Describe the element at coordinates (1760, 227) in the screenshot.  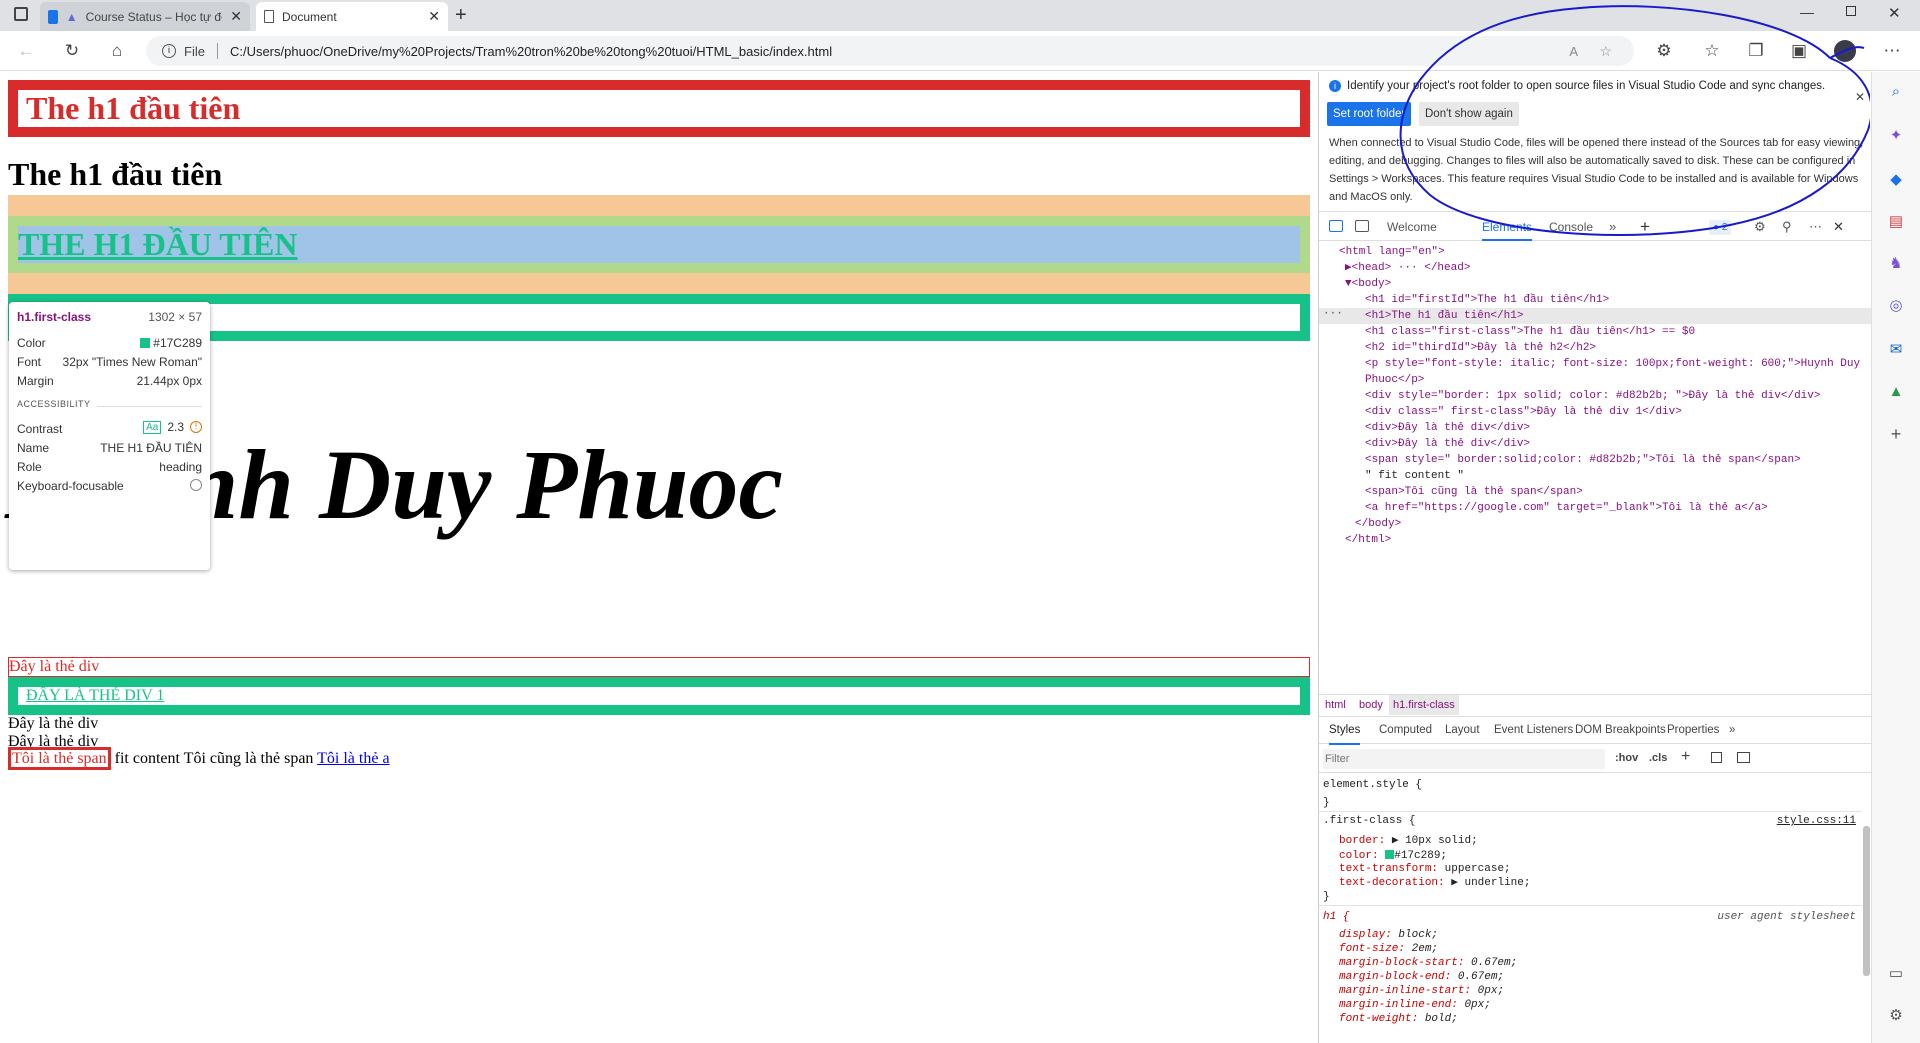
I see `settings-gear-icon: ⚙` at that location.